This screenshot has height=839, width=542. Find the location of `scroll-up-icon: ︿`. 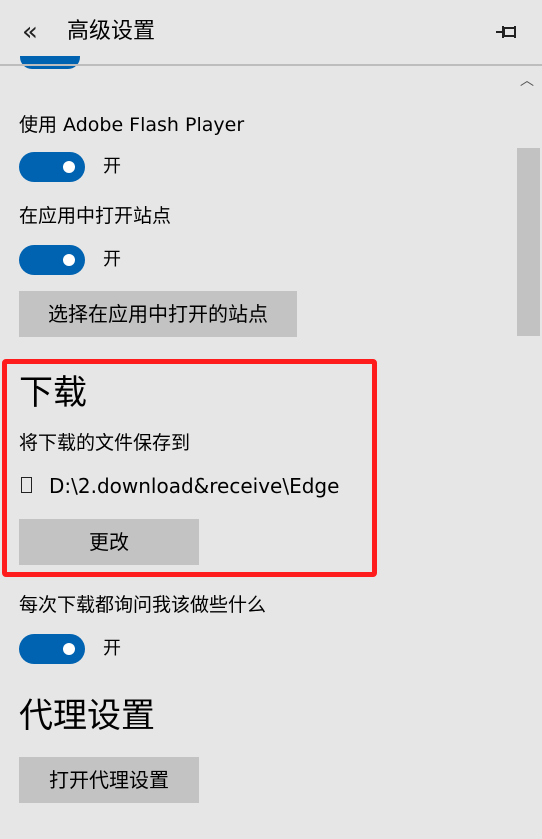

scroll-up-icon: ︿ is located at coordinates (527, 80).